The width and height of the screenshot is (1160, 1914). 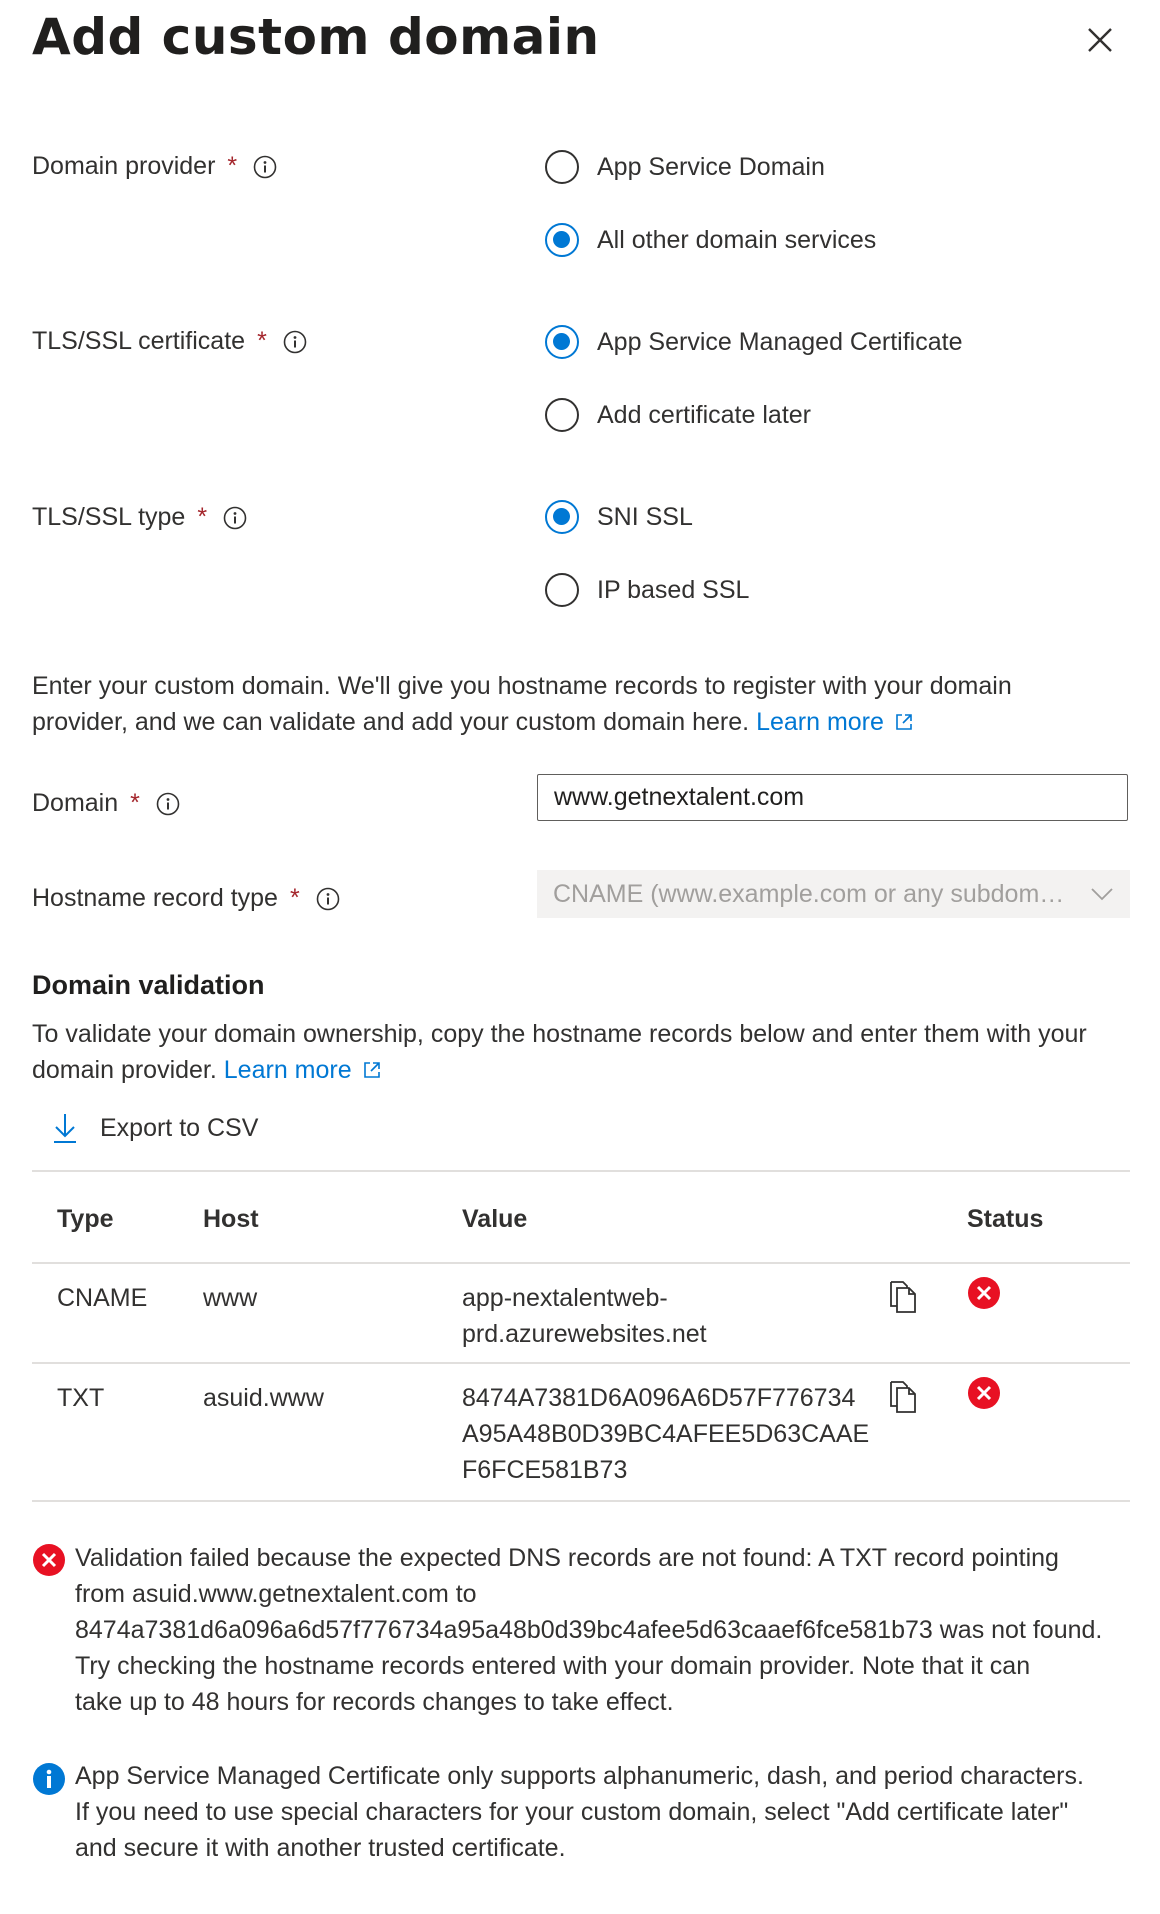 What do you see at coordinates (65, 1128) in the screenshot?
I see `download-icon` at bounding box center [65, 1128].